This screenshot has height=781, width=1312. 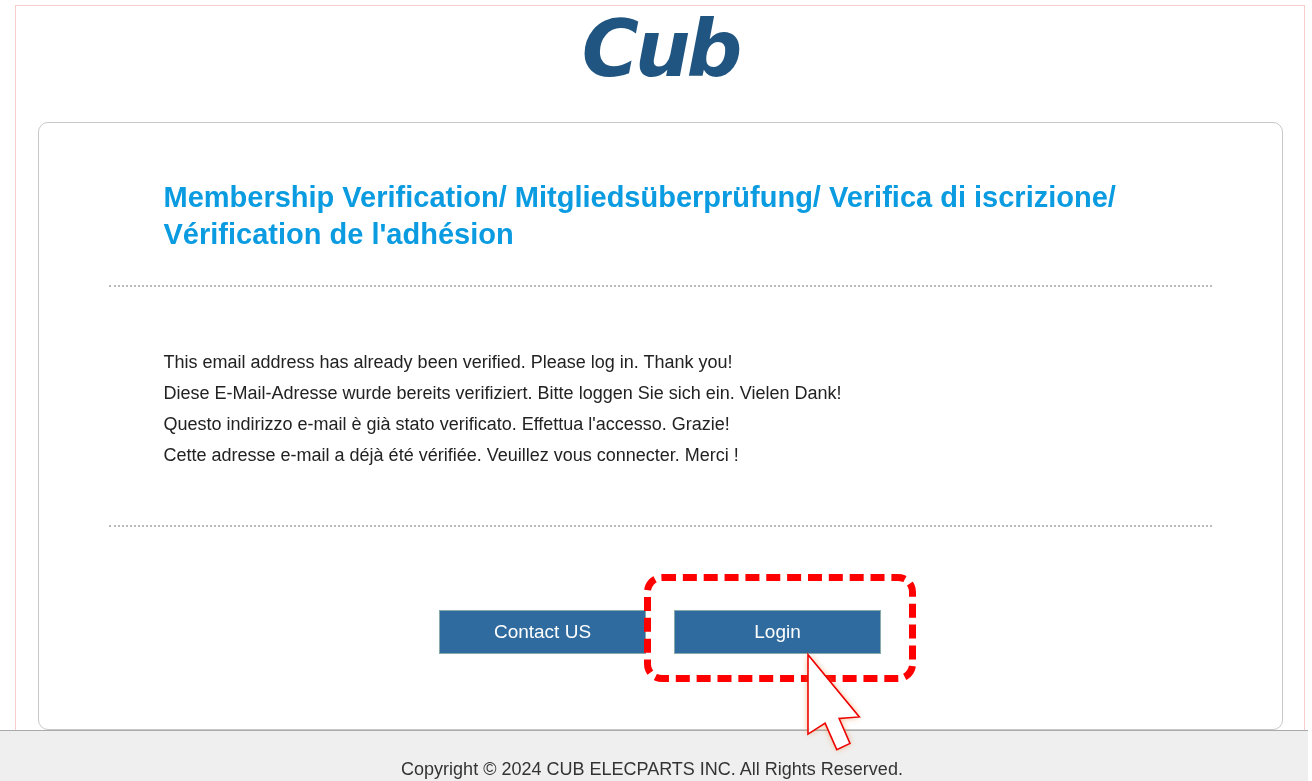 What do you see at coordinates (640, 216) in the screenshot?
I see `page-title: Membership Verification/ Mitgliedsüberprüfung/ Verifica di iscrizione/ Vérification de l'adhésion` at bounding box center [640, 216].